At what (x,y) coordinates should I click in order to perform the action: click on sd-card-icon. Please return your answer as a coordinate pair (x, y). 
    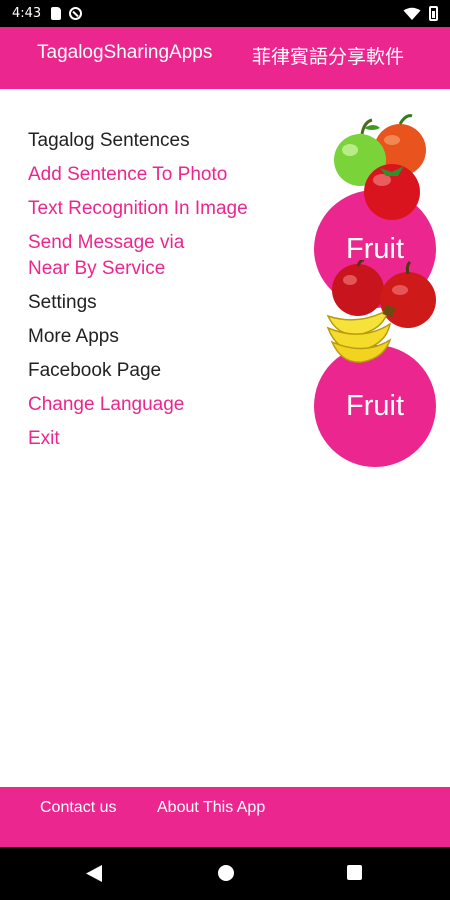
    Looking at the image, I should click on (56, 13).